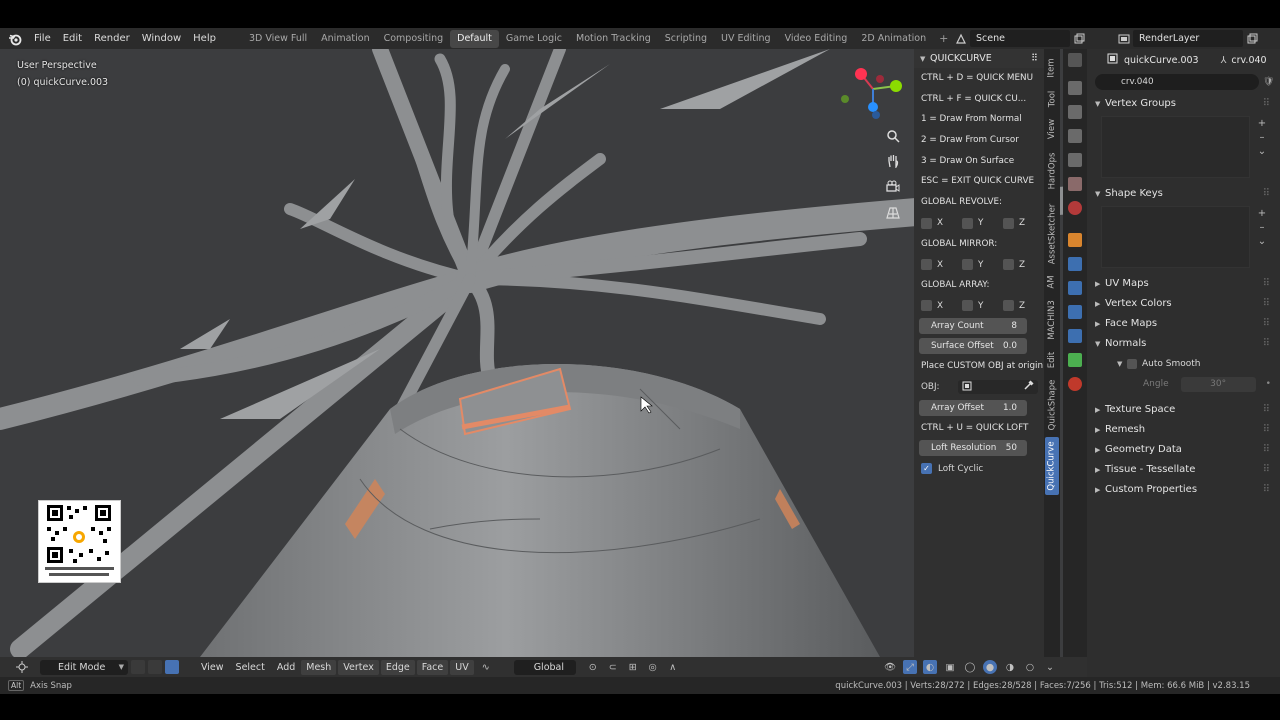  I want to click on tab-scripting: Scripting, so click(686, 39).